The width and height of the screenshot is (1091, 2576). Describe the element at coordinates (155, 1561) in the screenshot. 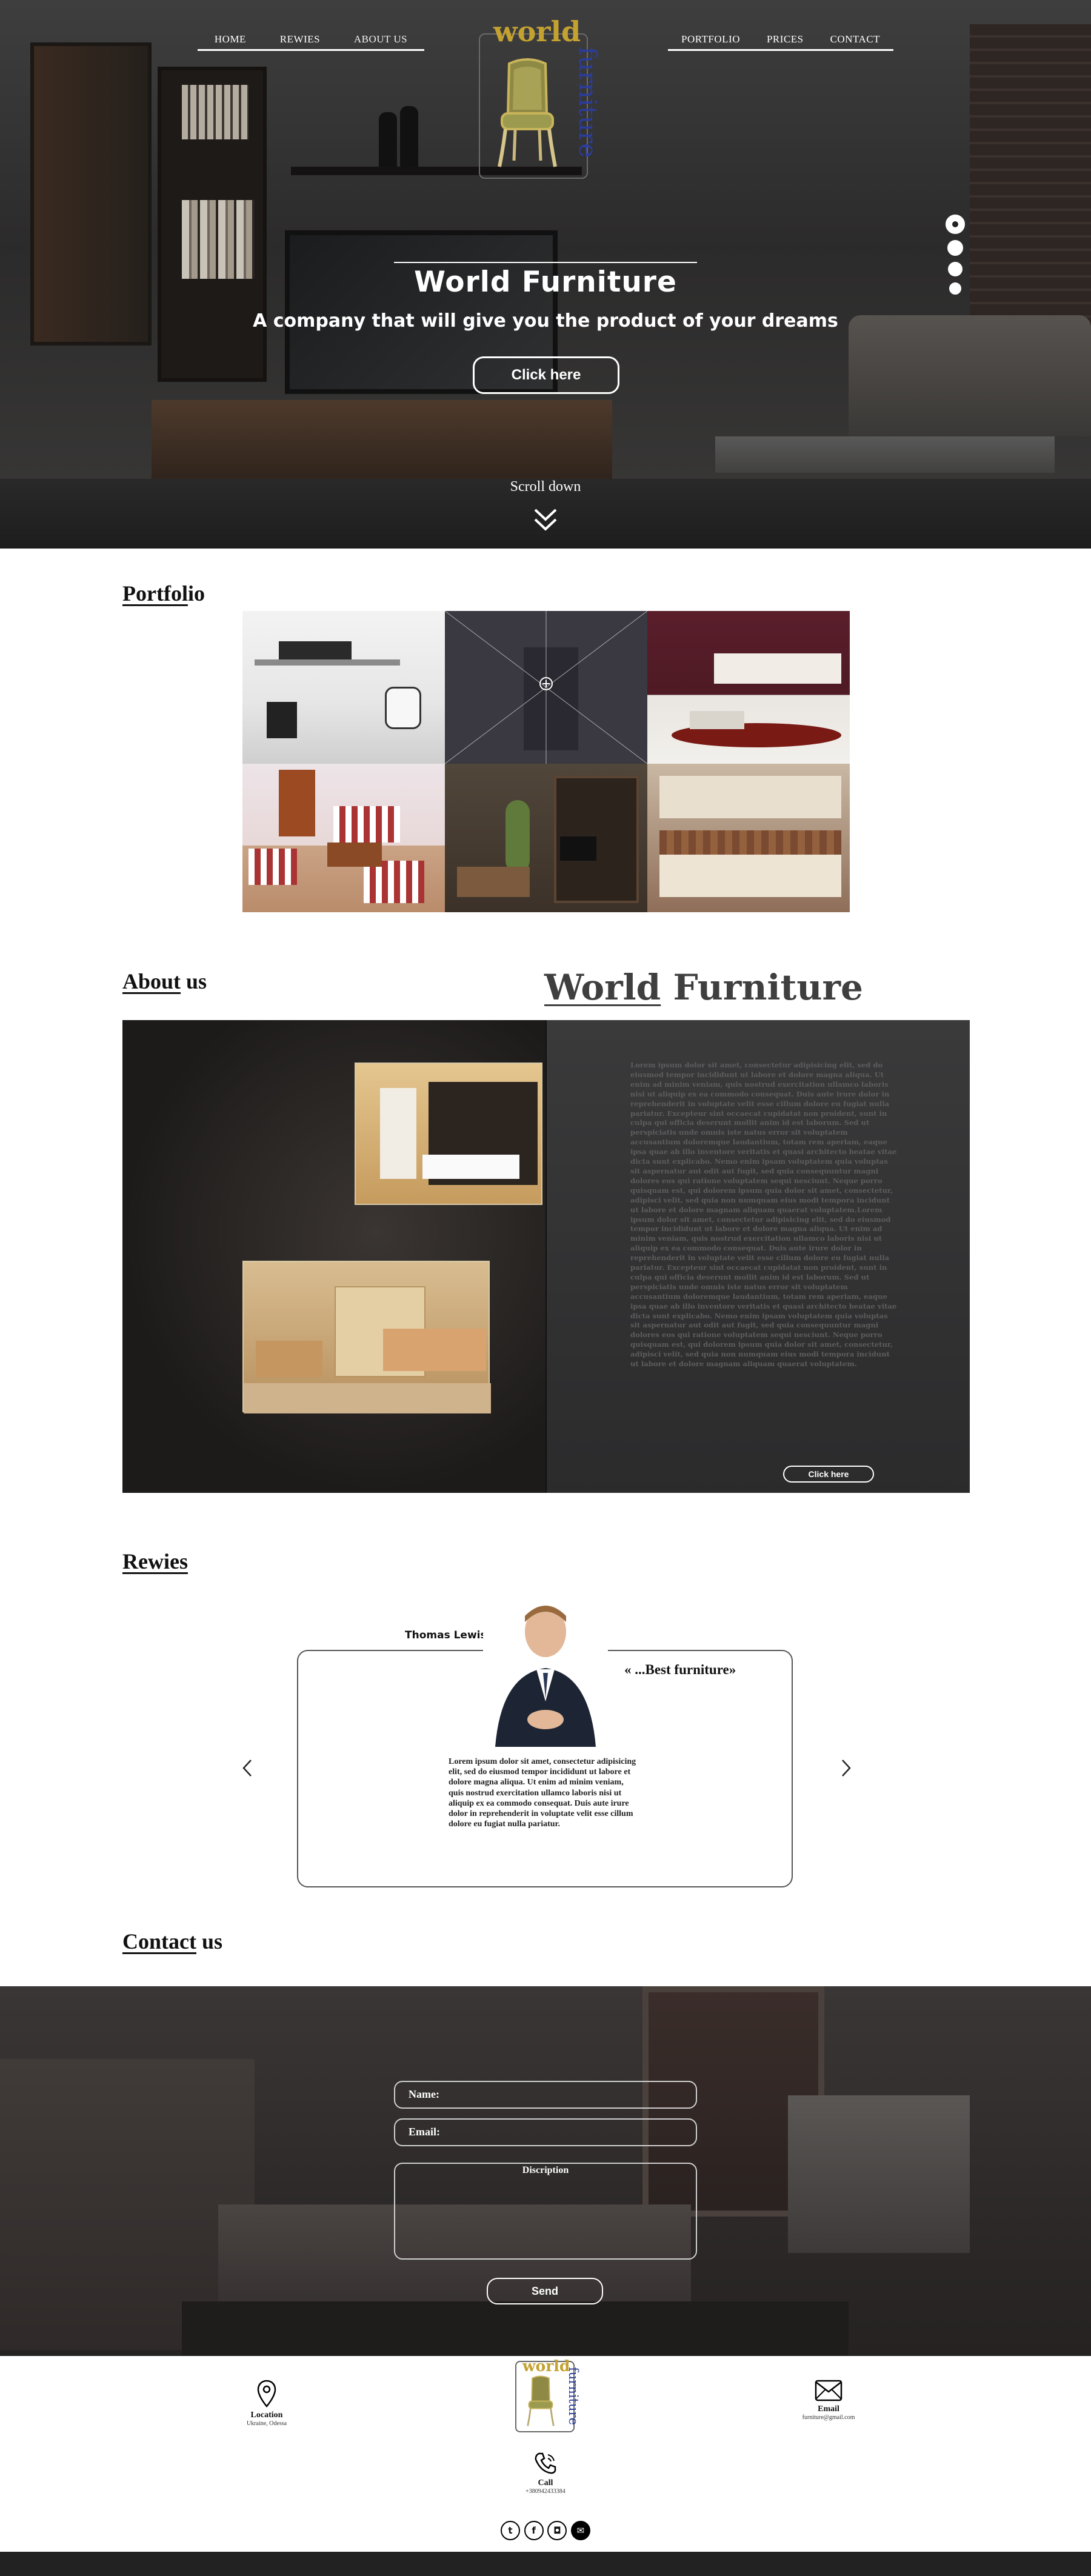

I see `reviews-heading: Rewies` at that location.